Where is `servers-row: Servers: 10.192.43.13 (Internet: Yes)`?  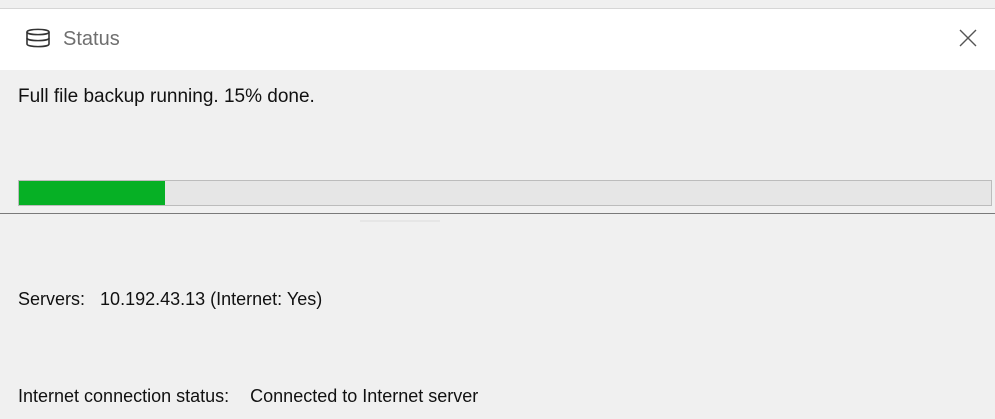 servers-row: Servers: 10.192.43.13 (Internet: Yes) is located at coordinates (170, 299).